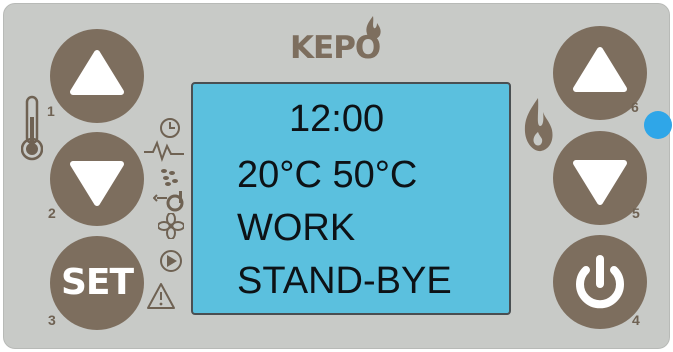 The height and width of the screenshot is (352, 673). What do you see at coordinates (344, 281) in the screenshot?
I see `lcd-mode: STAND-BYE` at bounding box center [344, 281].